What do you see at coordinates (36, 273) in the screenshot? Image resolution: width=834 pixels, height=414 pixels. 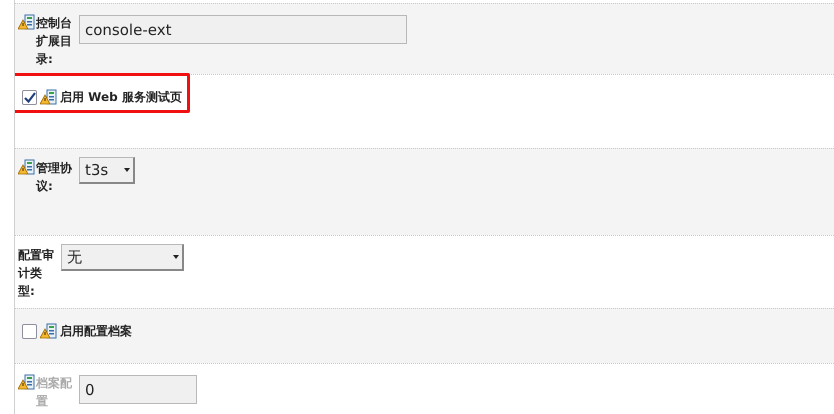 I see `field-label: 配置审计类型:` at bounding box center [36, 273].